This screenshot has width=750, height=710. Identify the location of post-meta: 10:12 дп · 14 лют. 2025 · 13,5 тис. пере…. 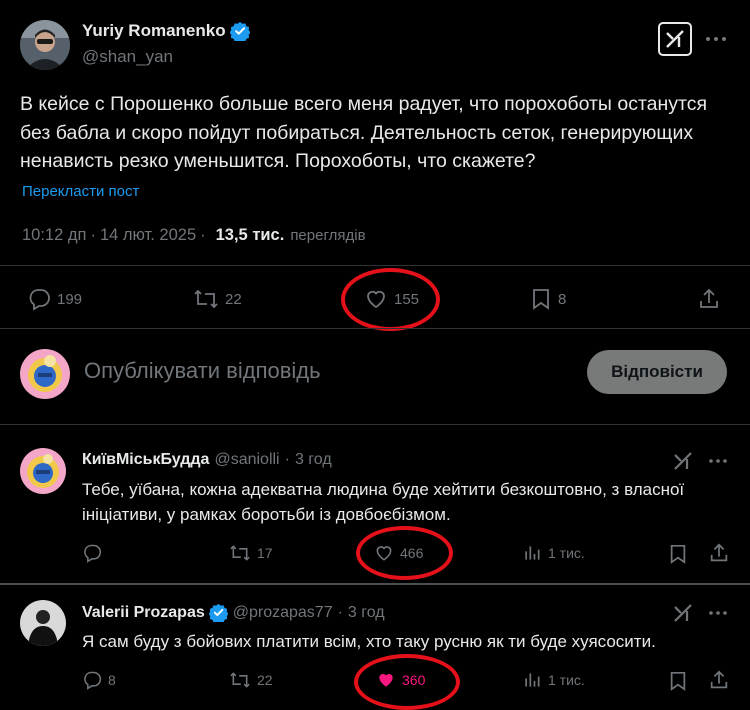
(194, 235).